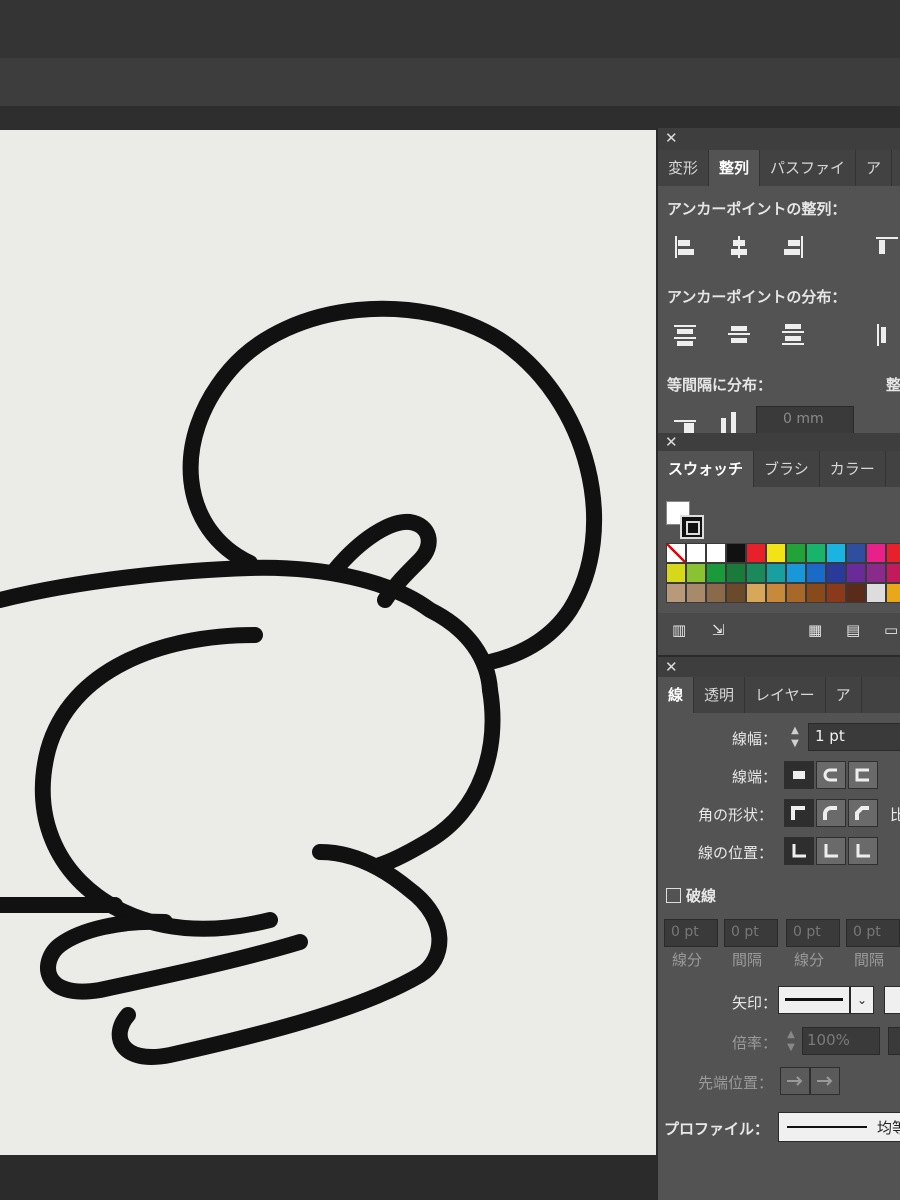 This screenshot has height=1200, width=900. What do you see at coordinates (808, 168) in the screenshot?
I see `tab-pathfinder: パスファイ` at bounding box center [808, 168].